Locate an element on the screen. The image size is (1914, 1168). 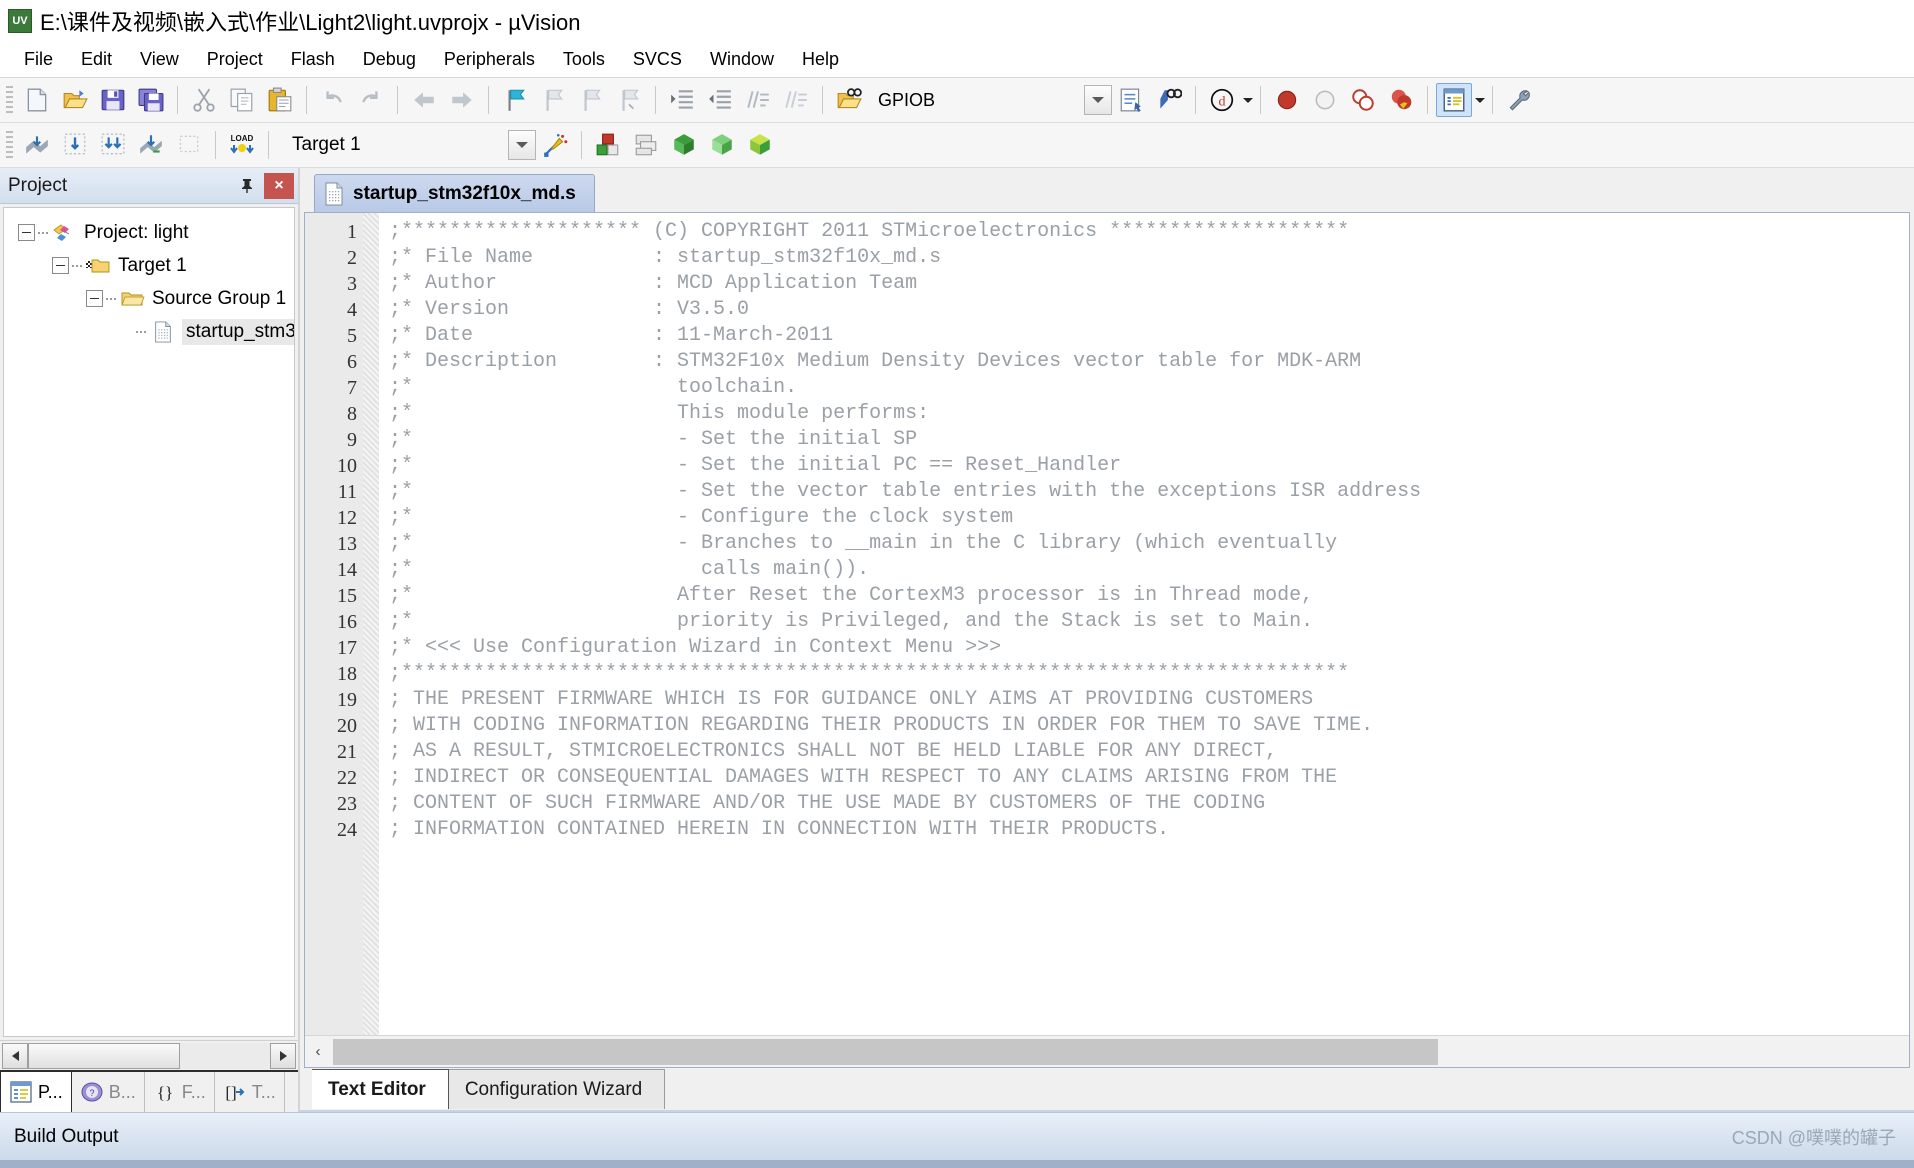
code-line: ;* Version : V3.5.0 is located at coordinates (1149, 310).